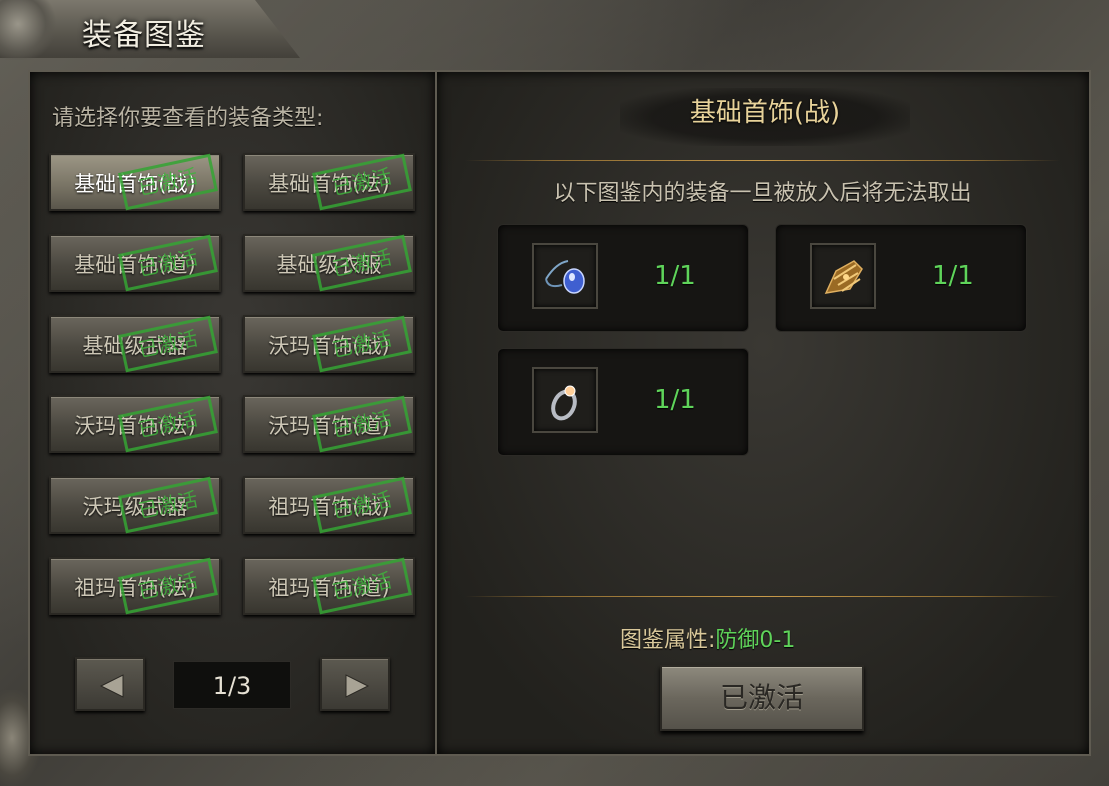 This screenshot has height=786, width=1109. I want to click on category-button: 沃玛首饰(法) 已激活, so click(135, 424).